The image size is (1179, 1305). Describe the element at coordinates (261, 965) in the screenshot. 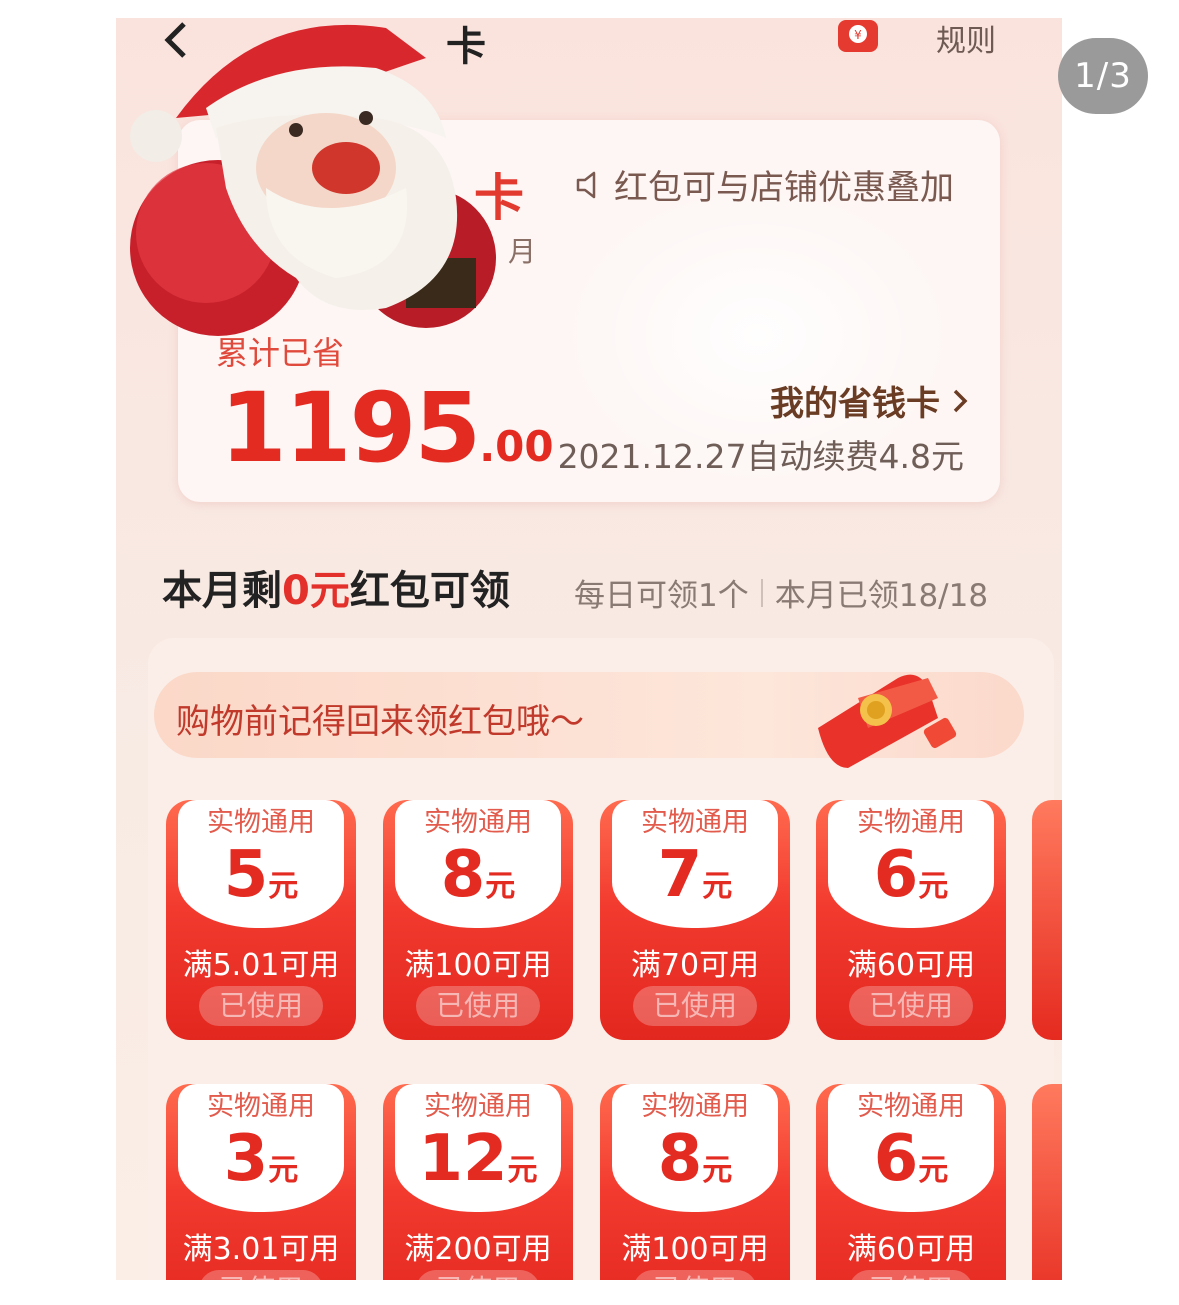

I see `coupon-condition: 满5.01可用` at that location.